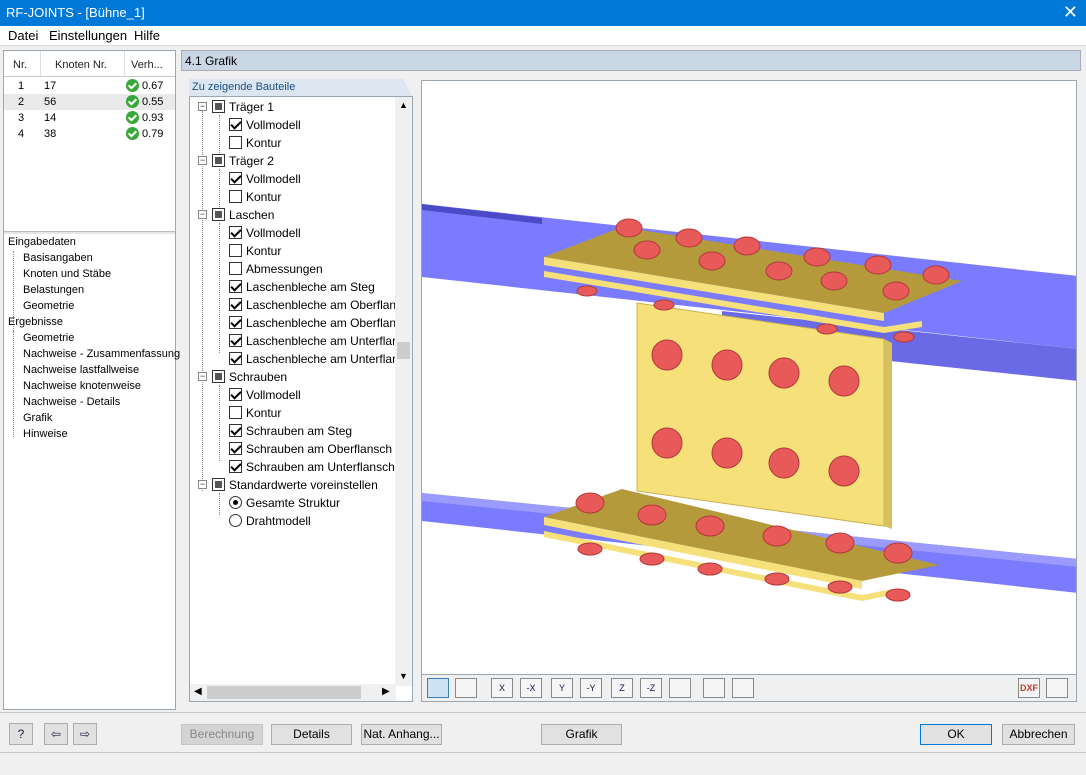 This screenshot has width=1086, height=775. I want to click on tree-horizontal-scrollbar: ◀ ▶, so click(293, 692).